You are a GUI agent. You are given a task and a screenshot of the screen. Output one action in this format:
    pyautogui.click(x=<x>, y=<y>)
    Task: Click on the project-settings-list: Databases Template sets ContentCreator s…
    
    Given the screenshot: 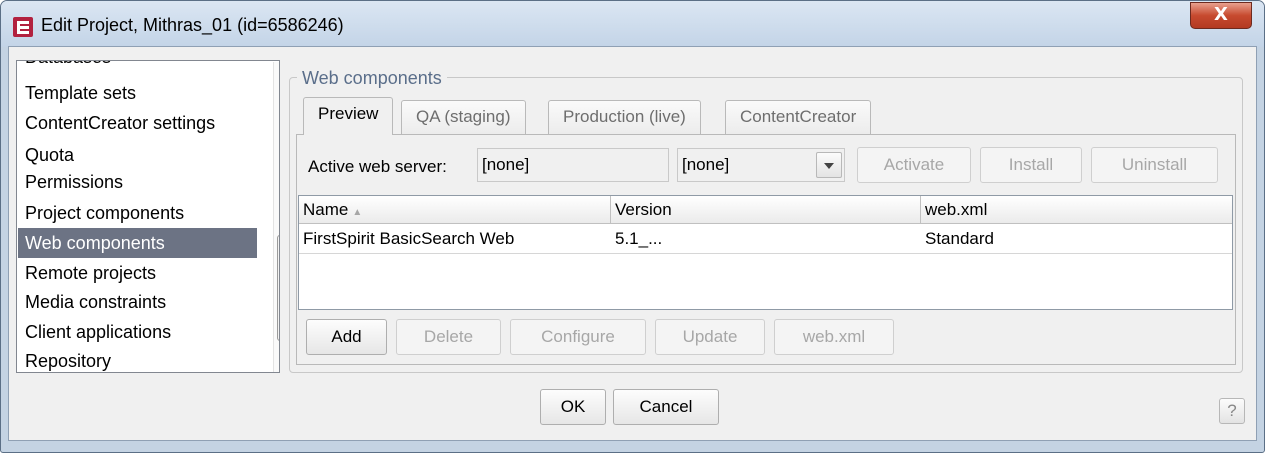 What is the action you would take?
    pyautogui.click(x=148, y=216)
    